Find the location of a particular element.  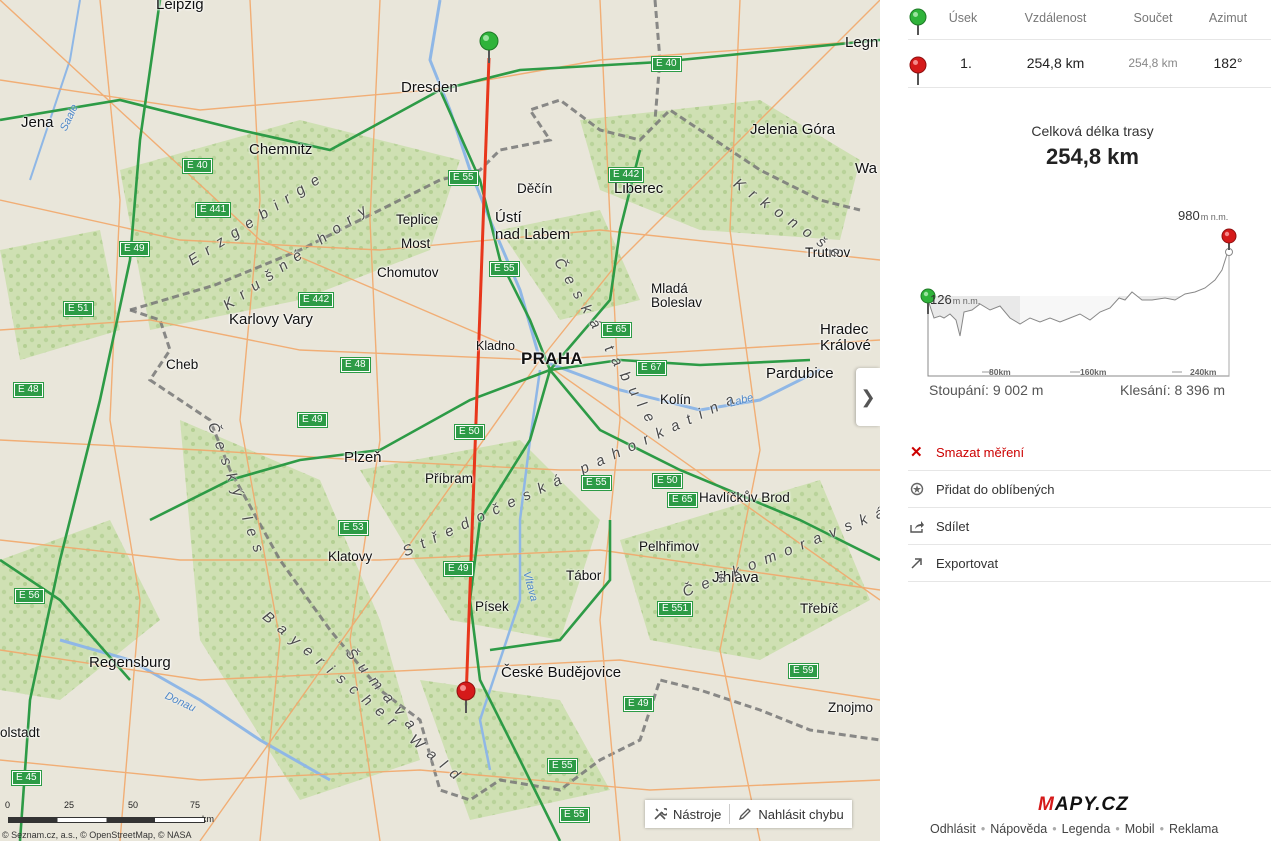

scale-tick: 0 is located at coordinates (8, 805).